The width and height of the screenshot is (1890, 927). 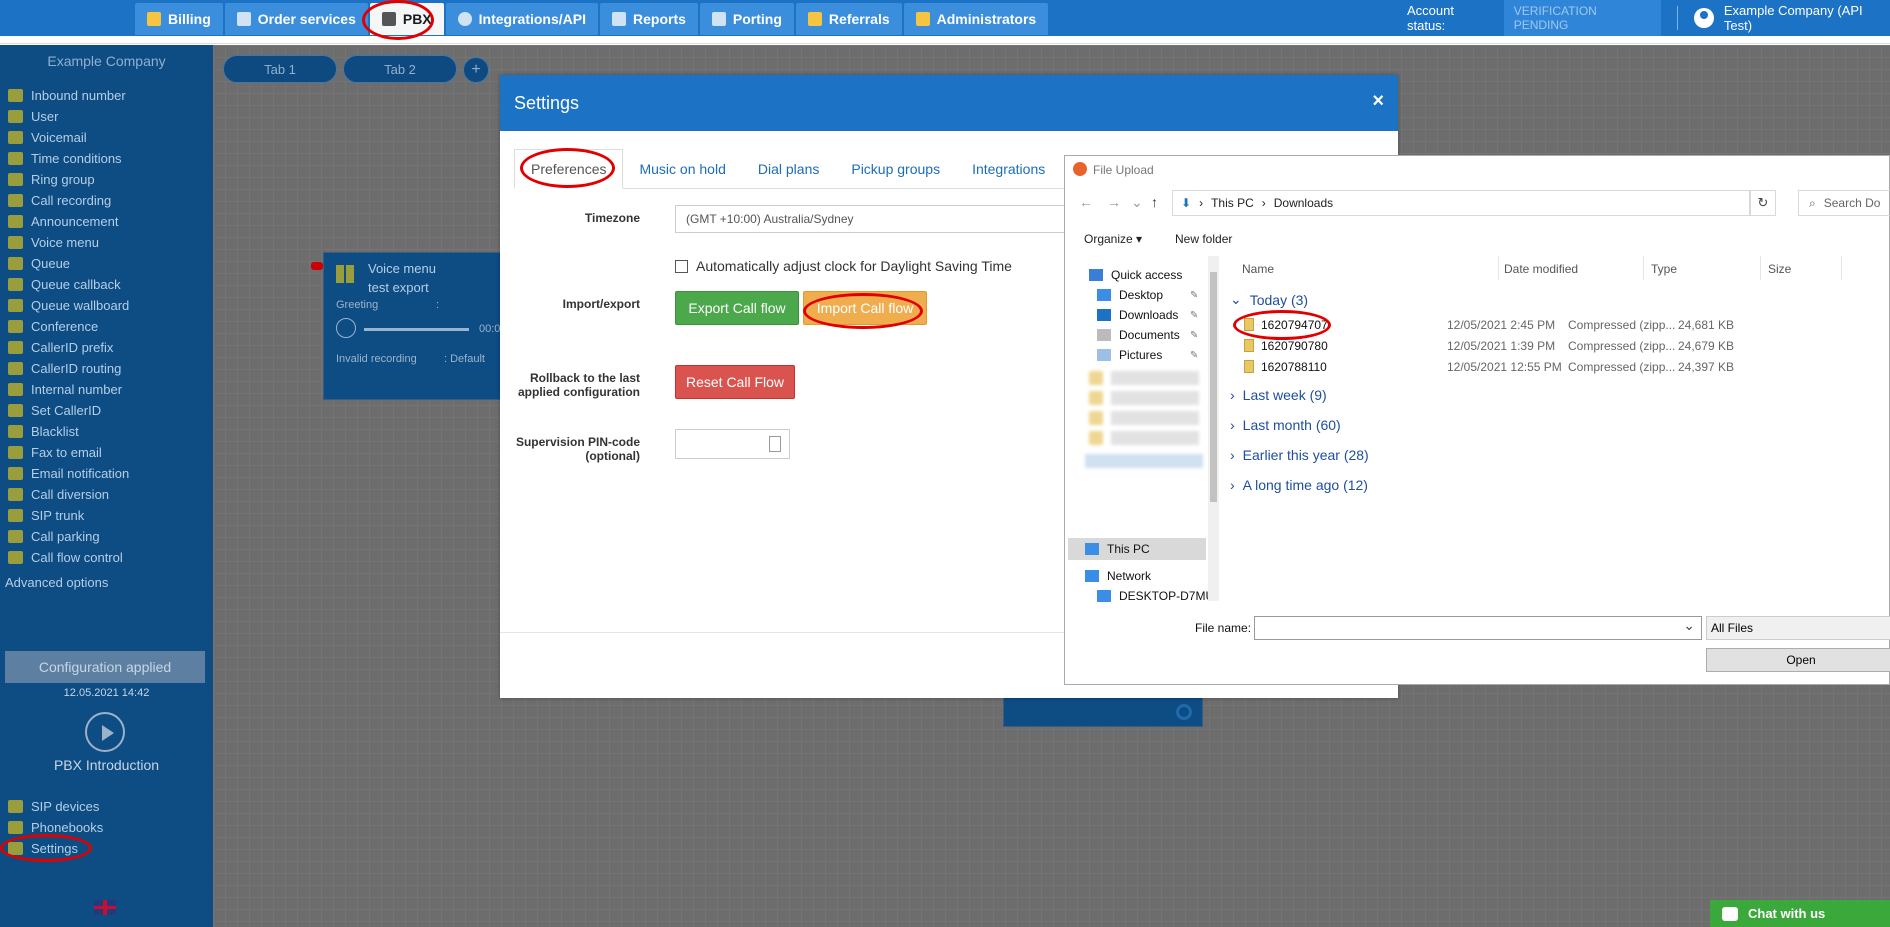 What do you see at coordinates (1844, 203) in the screenshot?
I see `search-input: ⌕ Search Do` at bounding box center [1844, 203].